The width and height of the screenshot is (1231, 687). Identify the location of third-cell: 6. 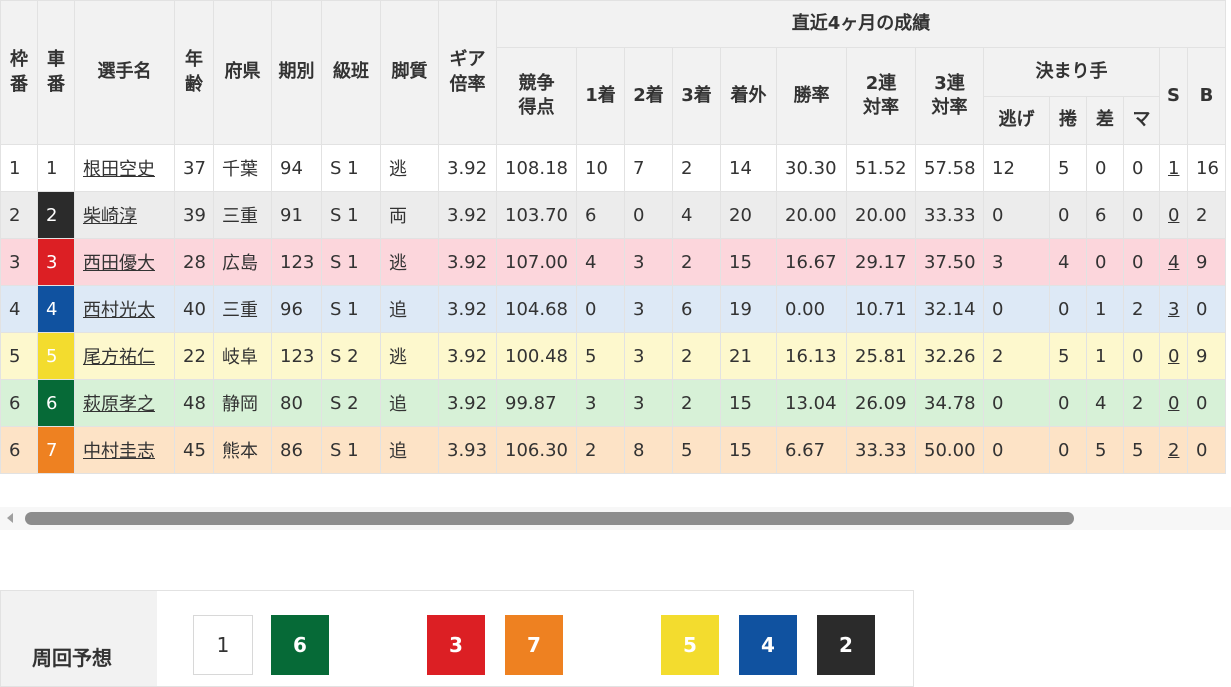
(696, 309).